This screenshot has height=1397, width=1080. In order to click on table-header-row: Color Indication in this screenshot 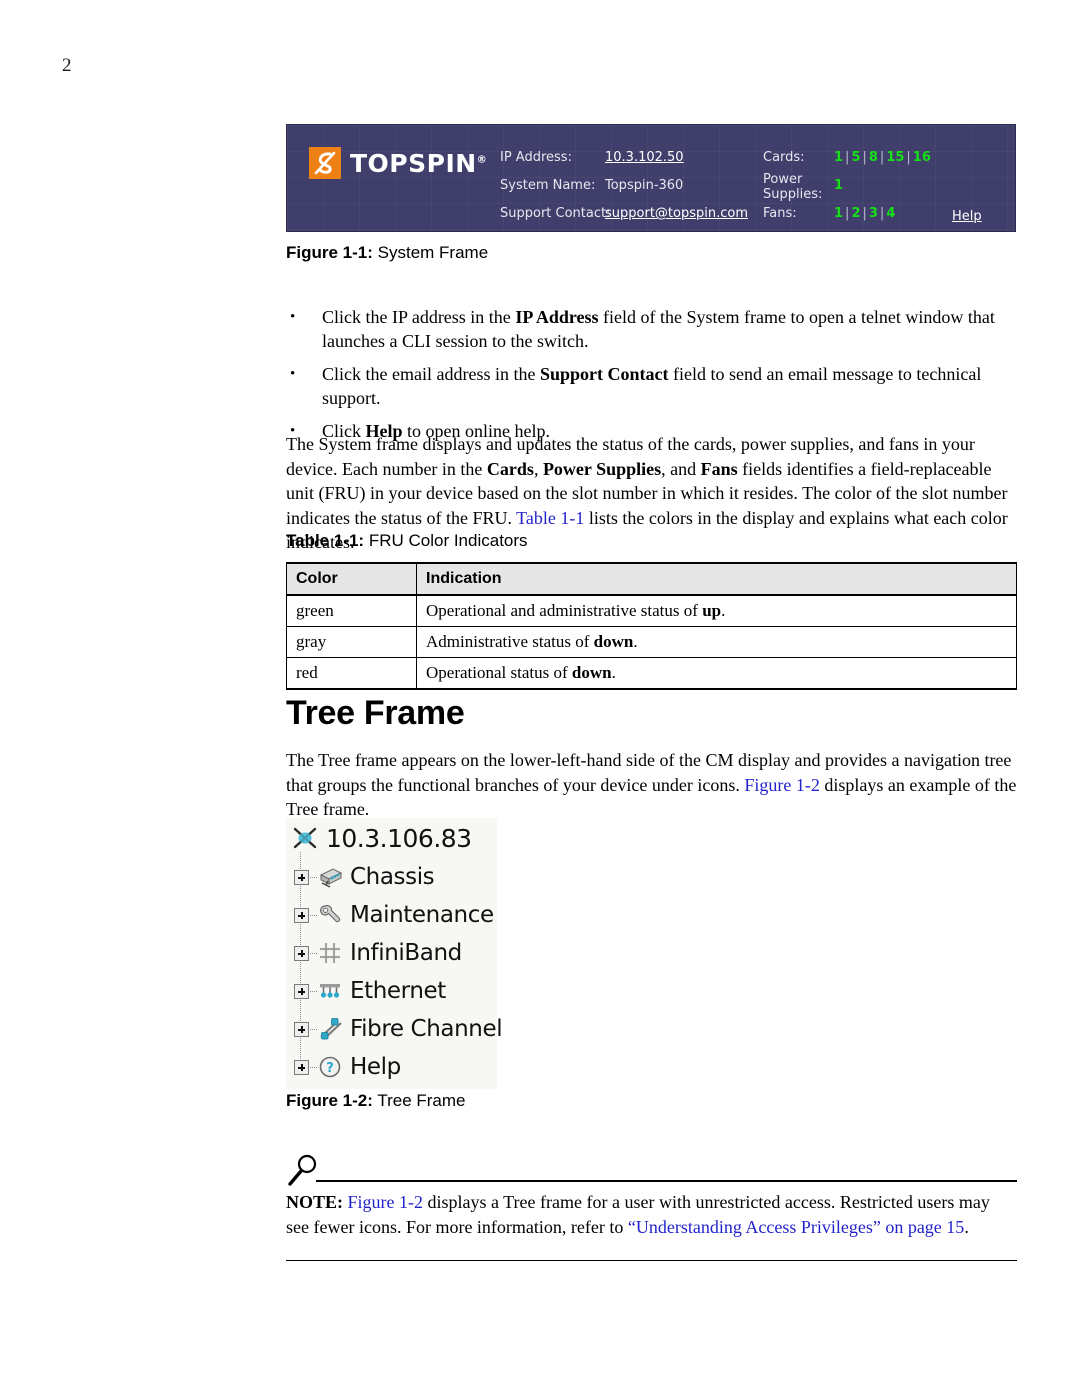, I will do `click(651, 579)`.